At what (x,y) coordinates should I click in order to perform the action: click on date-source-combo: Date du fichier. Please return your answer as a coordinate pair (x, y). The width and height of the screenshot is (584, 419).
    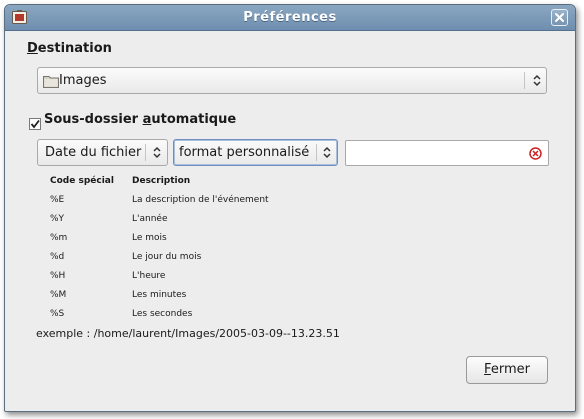
    Looking at the image, I should click on (102, 152).